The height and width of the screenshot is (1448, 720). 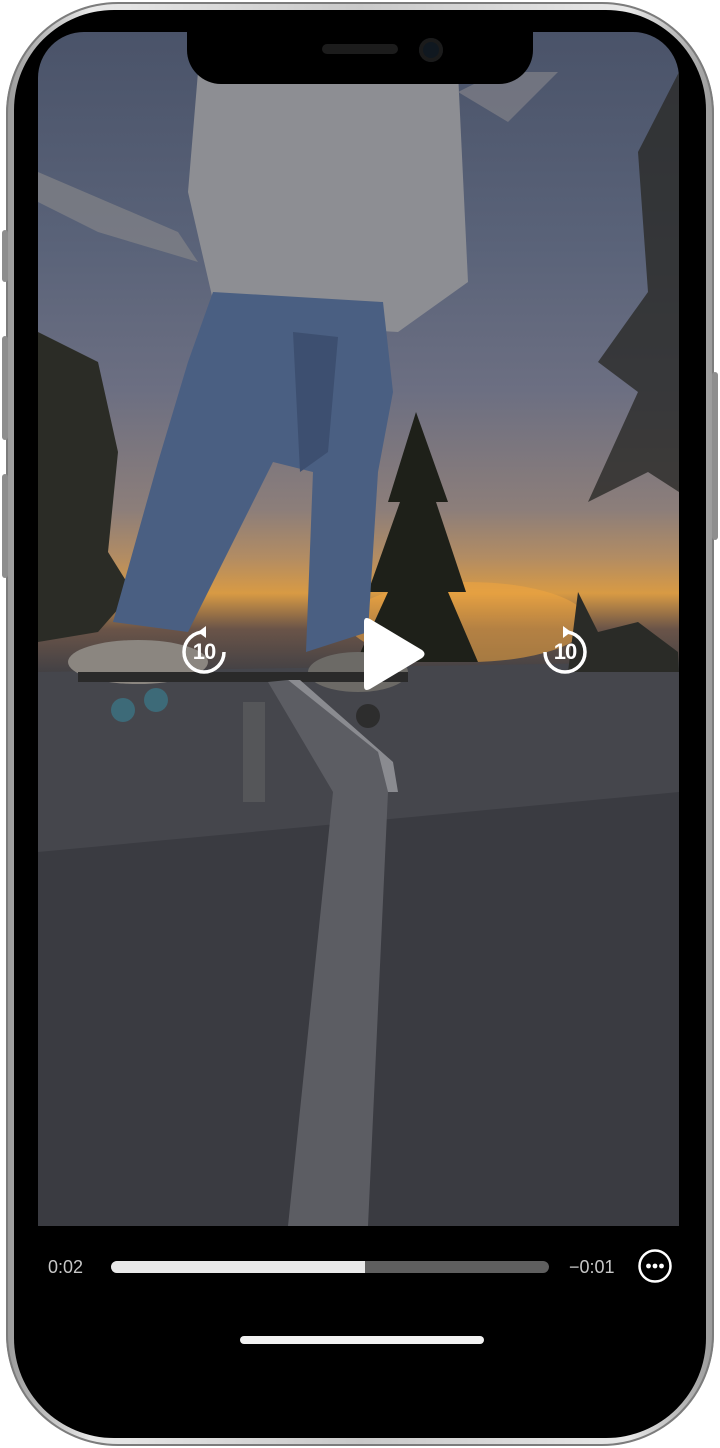 I want to click on play-button, so click(x=390, y=654).